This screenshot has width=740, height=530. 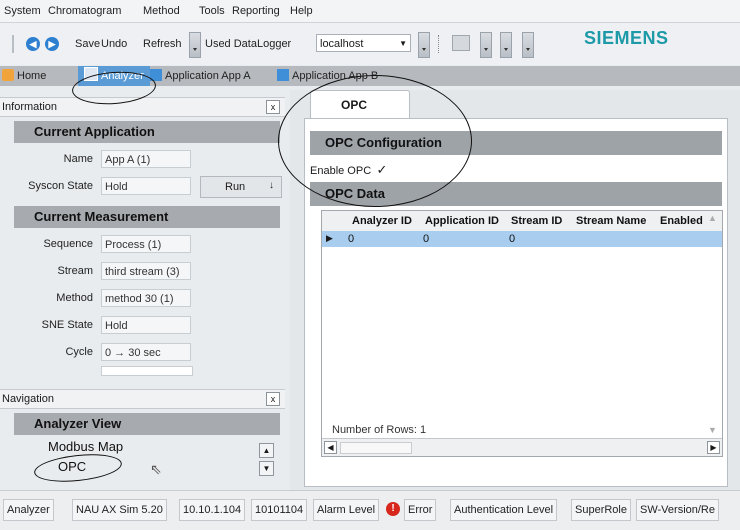 I want to click on scroll-left-icon: ◀, so click(x=330, y=447).